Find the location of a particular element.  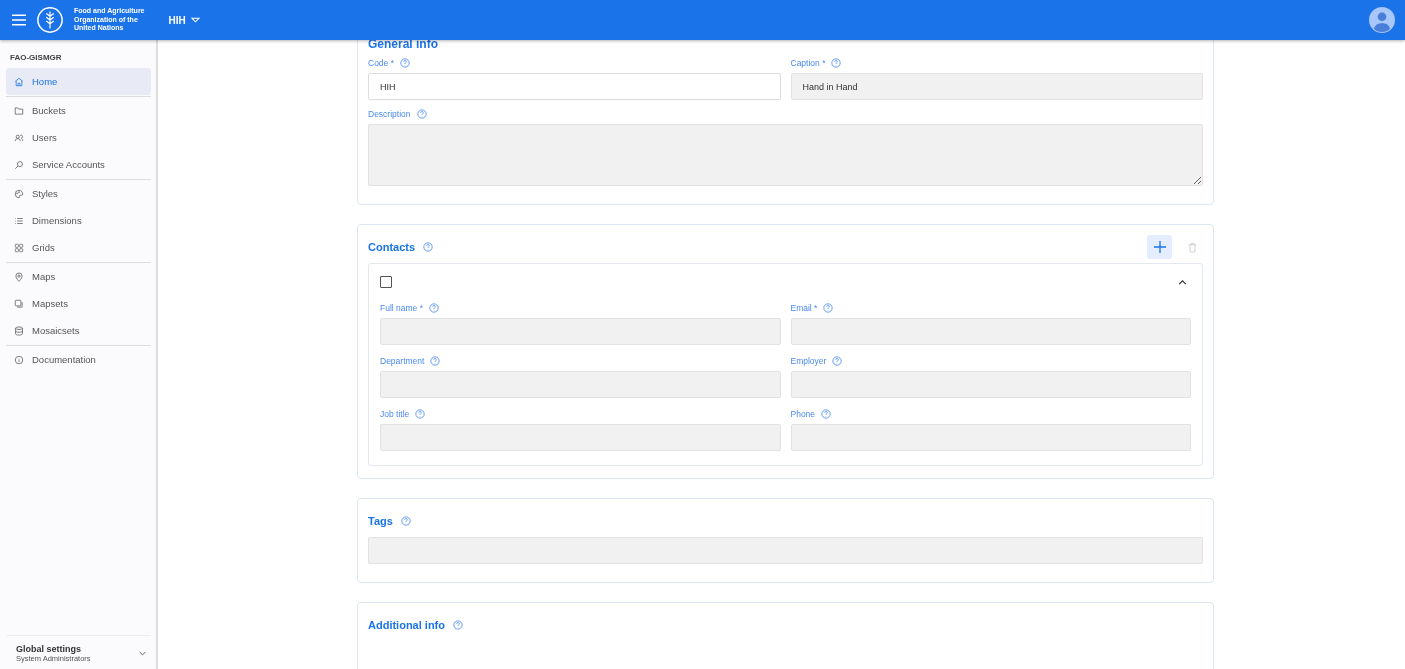

sidebar-item: Maps is located at coordinates (78, 276).